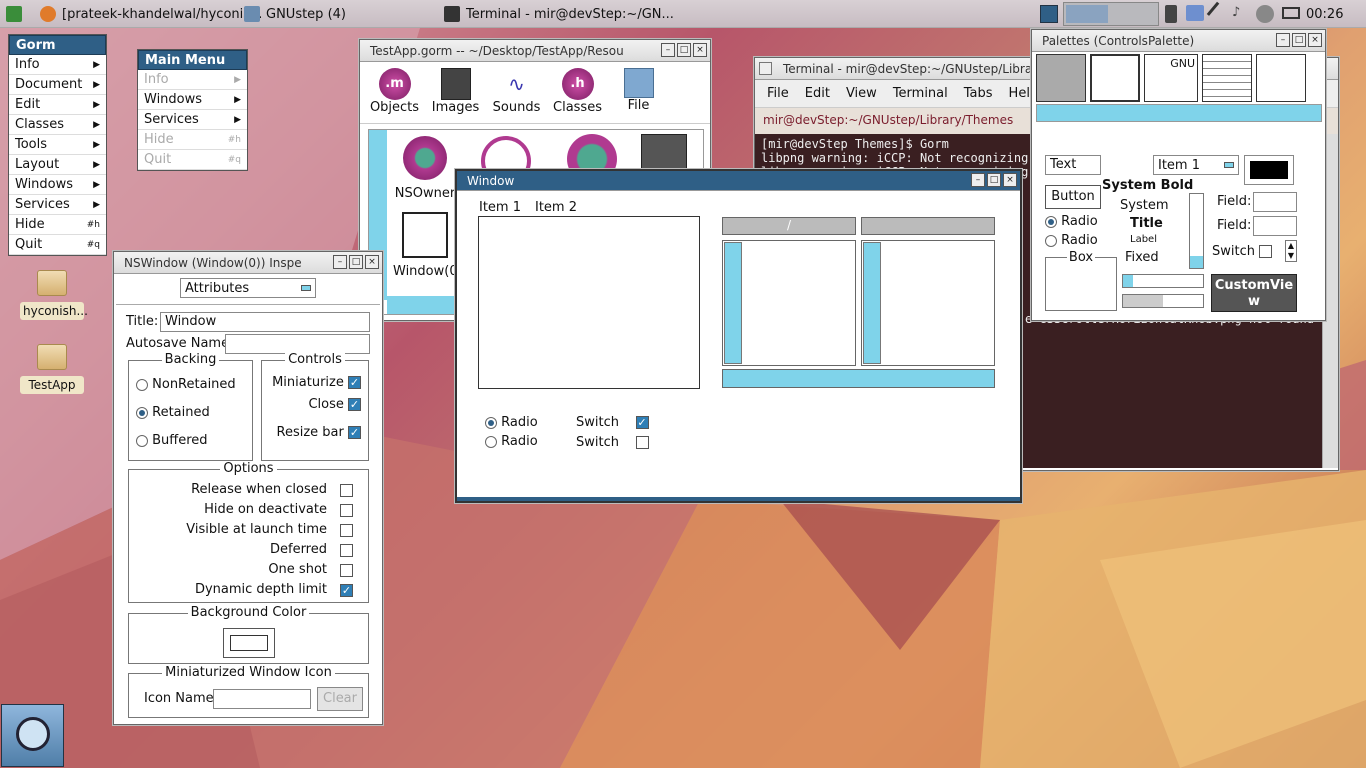  Describe the element at coordinates (1142, 257) in the screenshot. I see `font-fixed: Fixed` at that location.